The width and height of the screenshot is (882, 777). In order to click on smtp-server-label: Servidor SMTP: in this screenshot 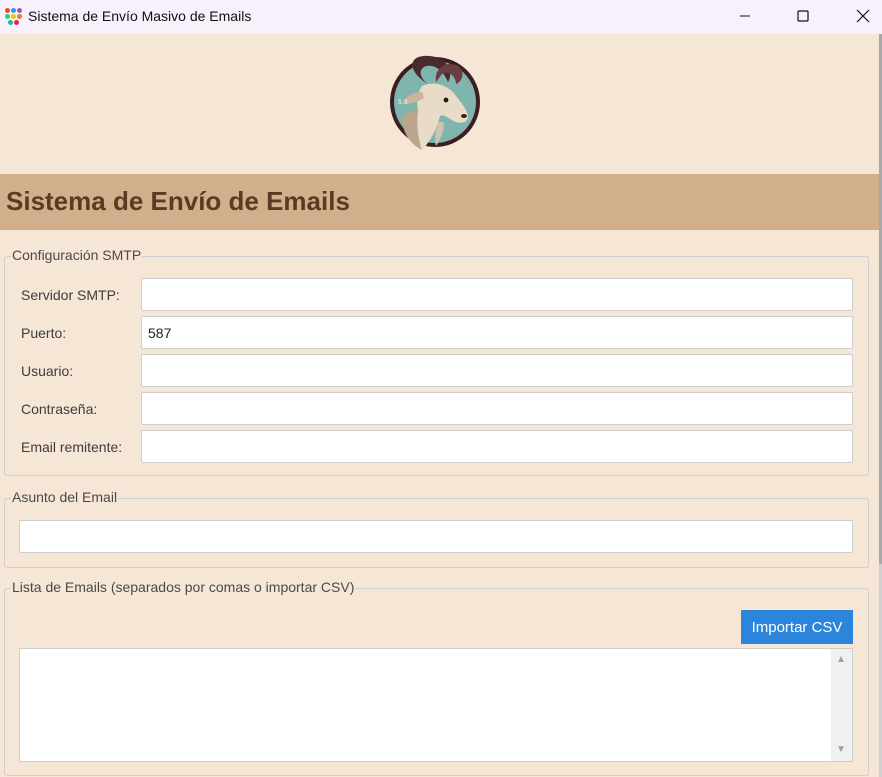, I will do `click(70, 295)`.